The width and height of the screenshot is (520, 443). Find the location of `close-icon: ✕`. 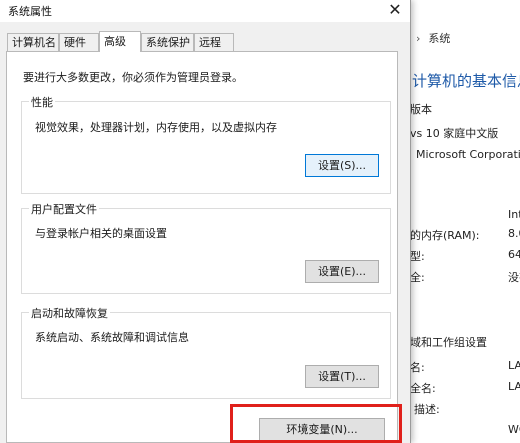

close-icon: ✕ is located at coordinates (395, 9).